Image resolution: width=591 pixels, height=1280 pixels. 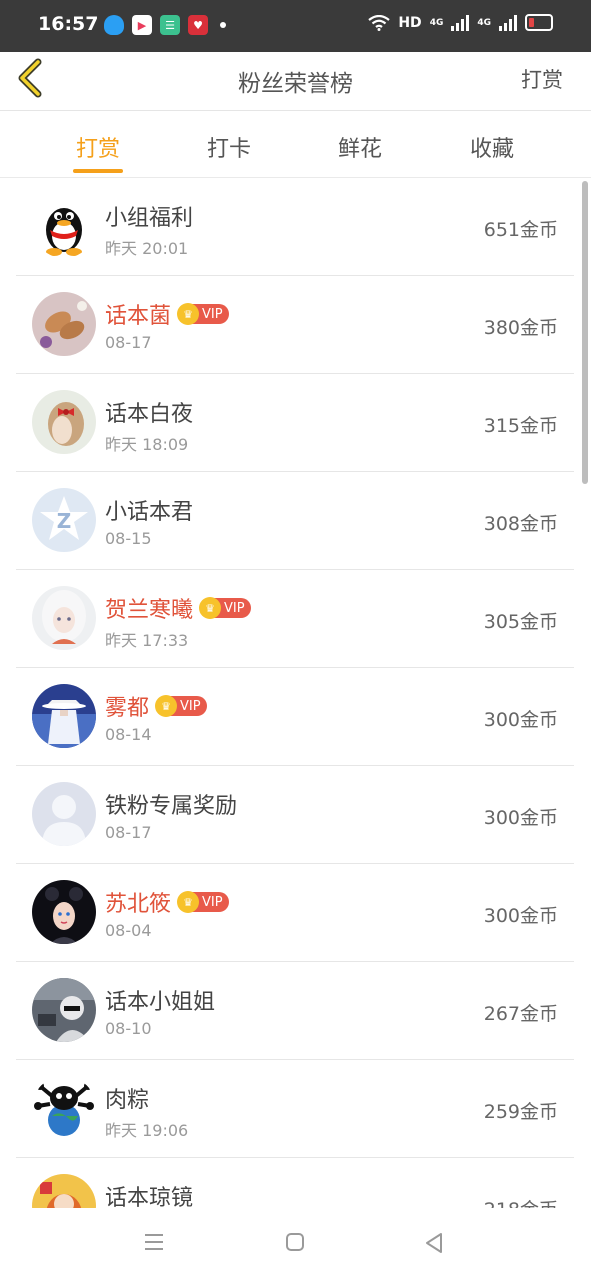 I want to click on list-item: Z 小话本君 08-15 308金币, so click(x=295, y=521).